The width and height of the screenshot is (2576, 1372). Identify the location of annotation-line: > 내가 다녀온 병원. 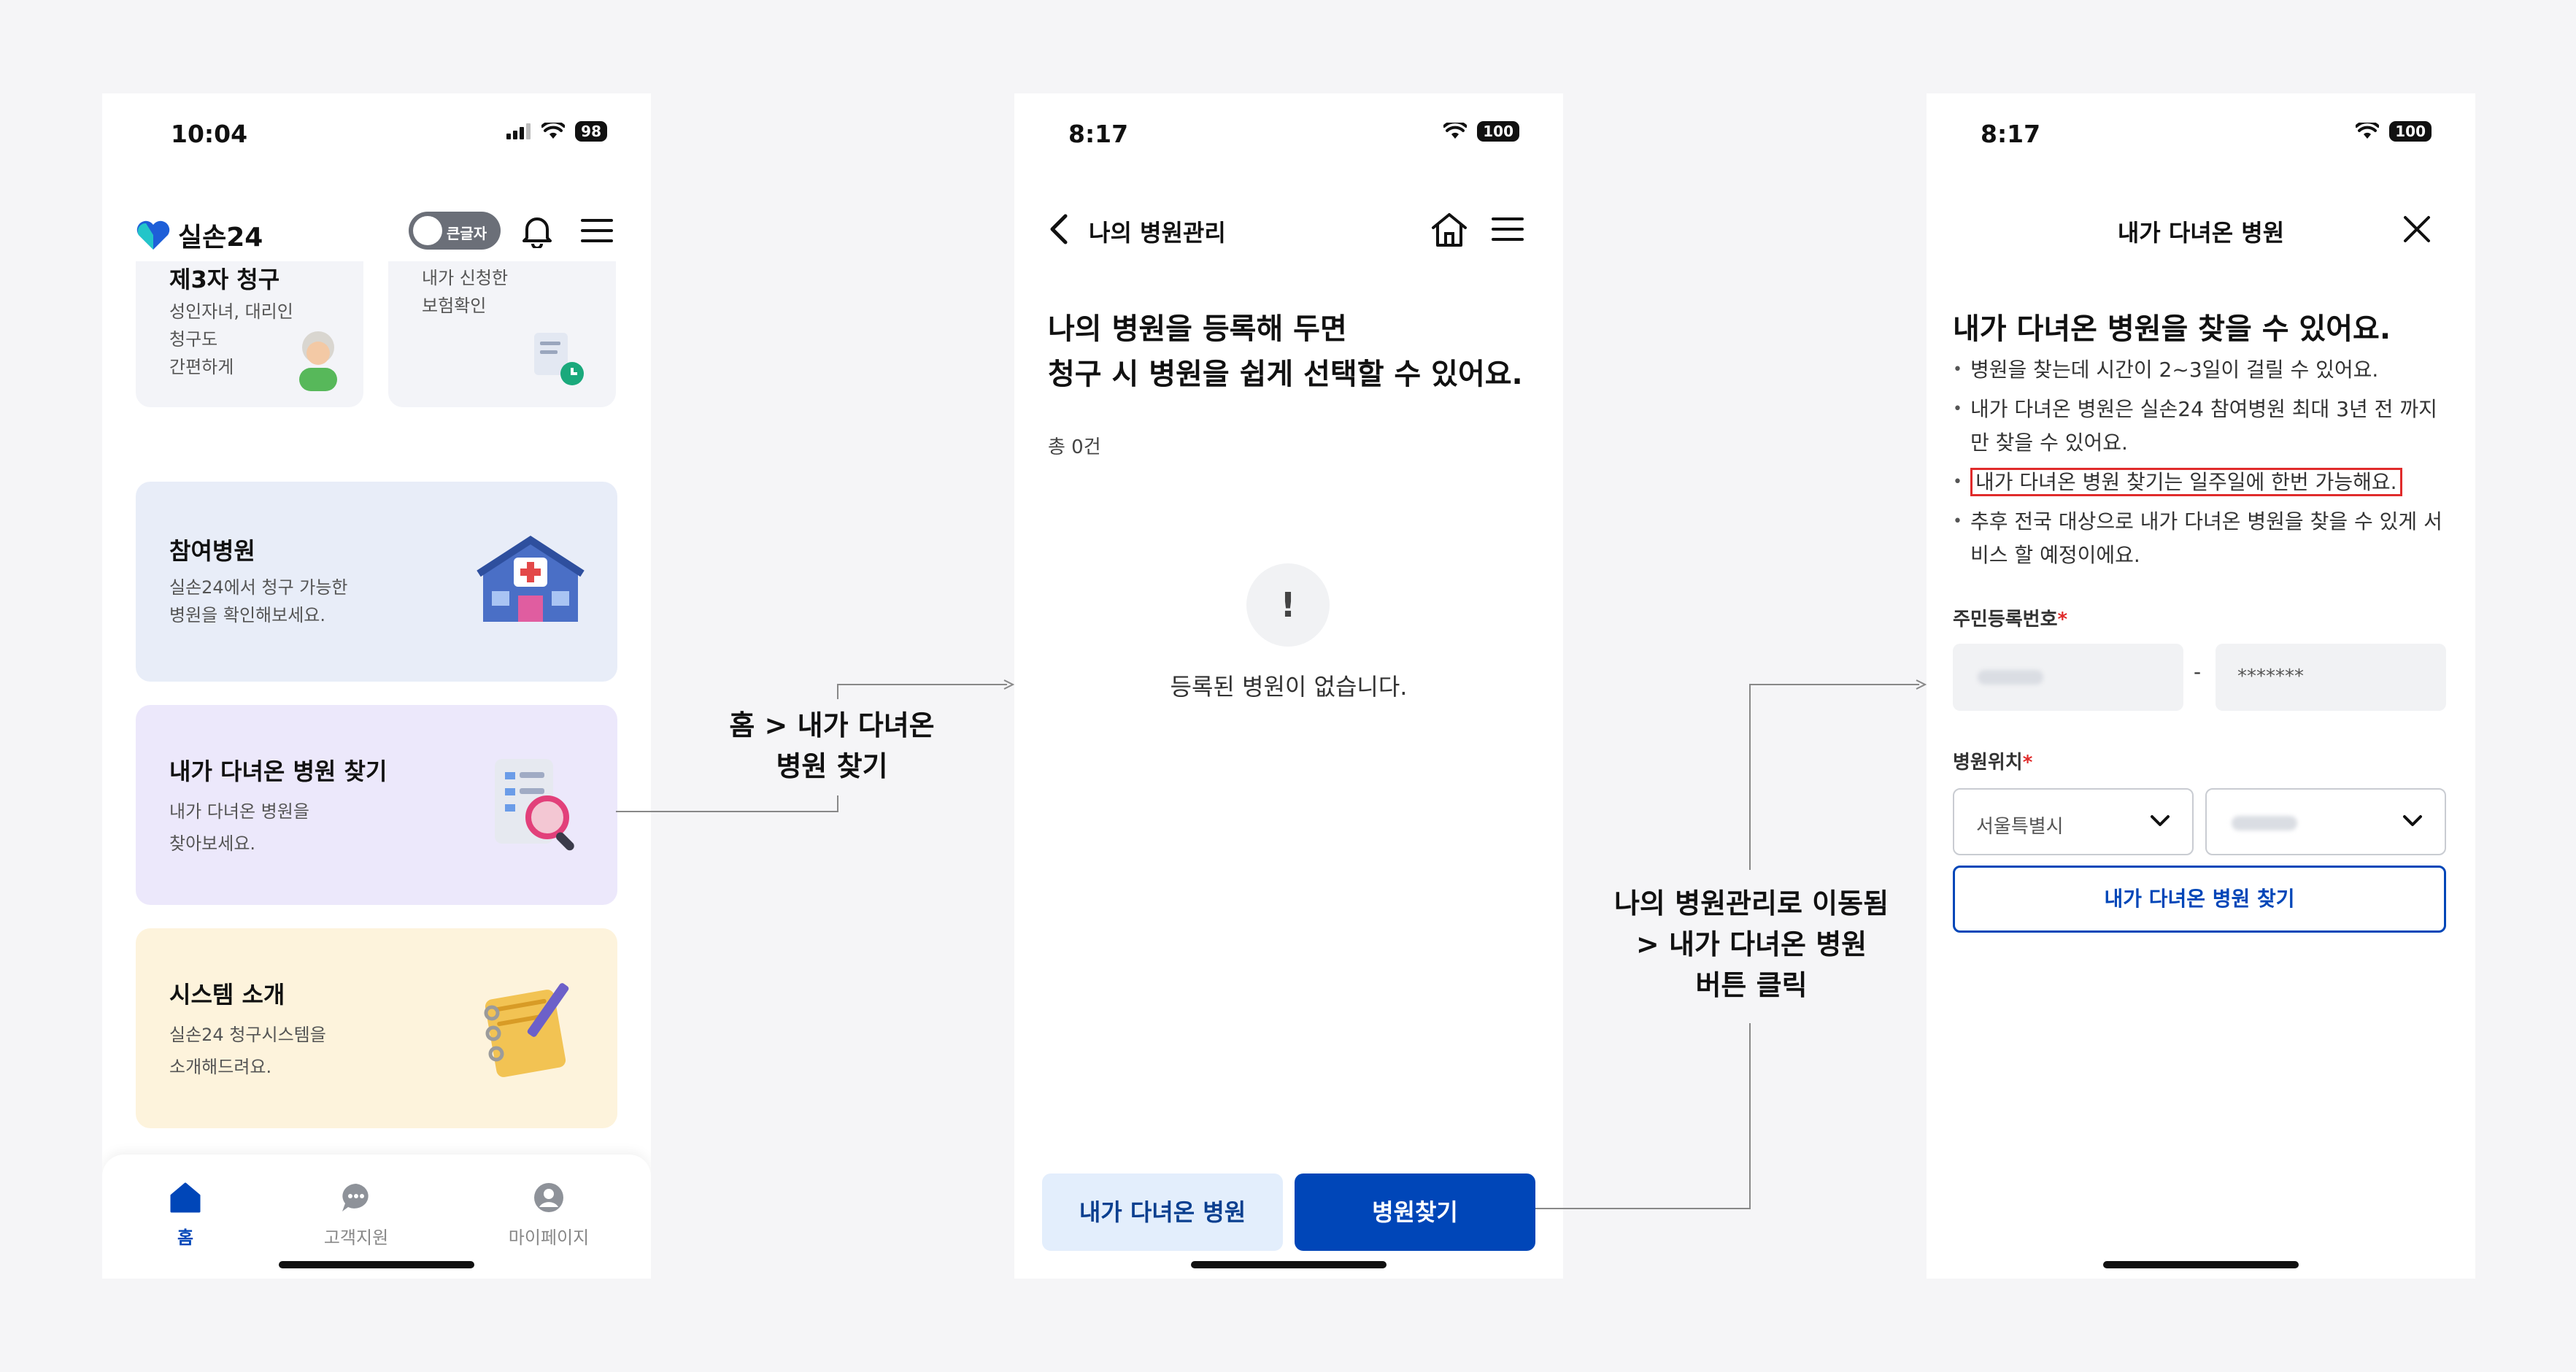
(1751, 944).